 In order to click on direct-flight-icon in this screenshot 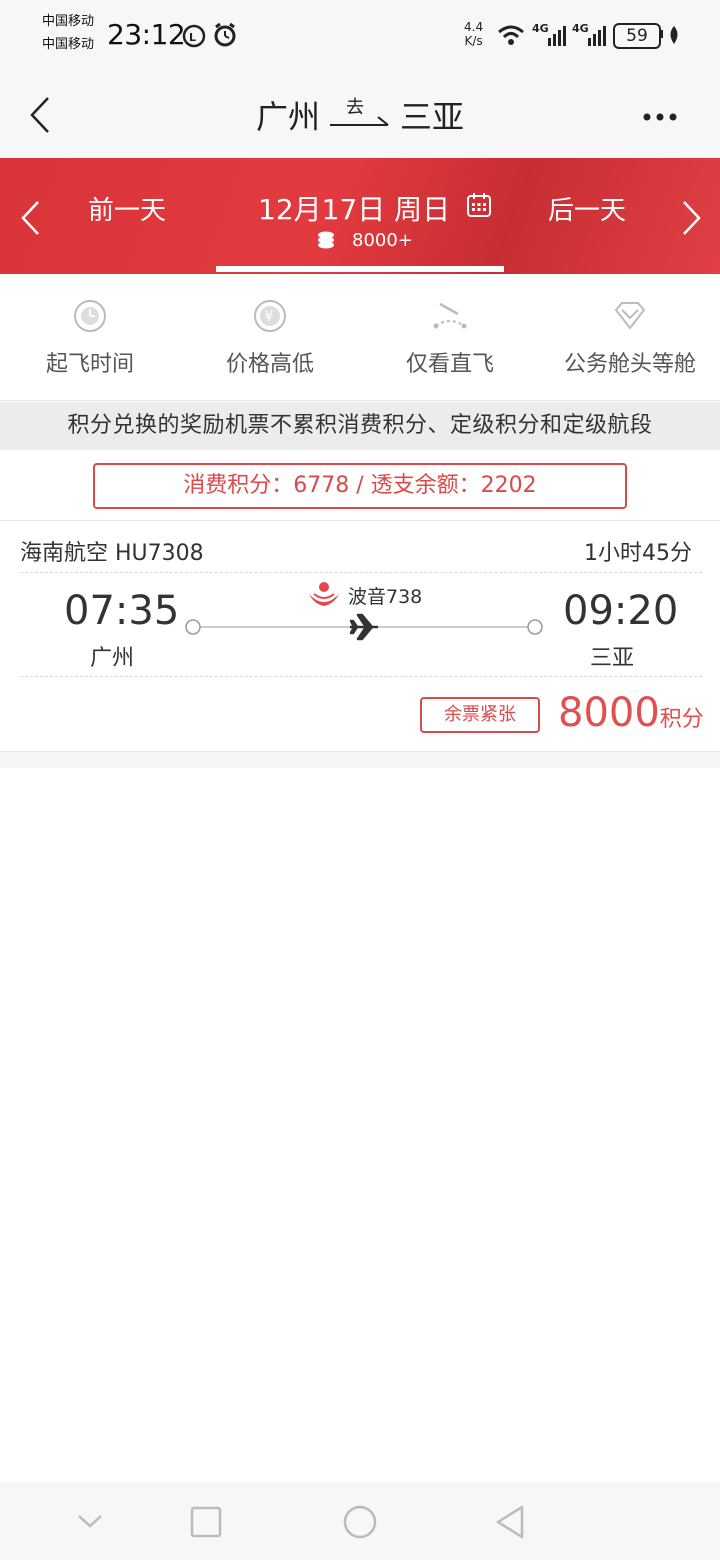, I will do `click(450, 315)`.